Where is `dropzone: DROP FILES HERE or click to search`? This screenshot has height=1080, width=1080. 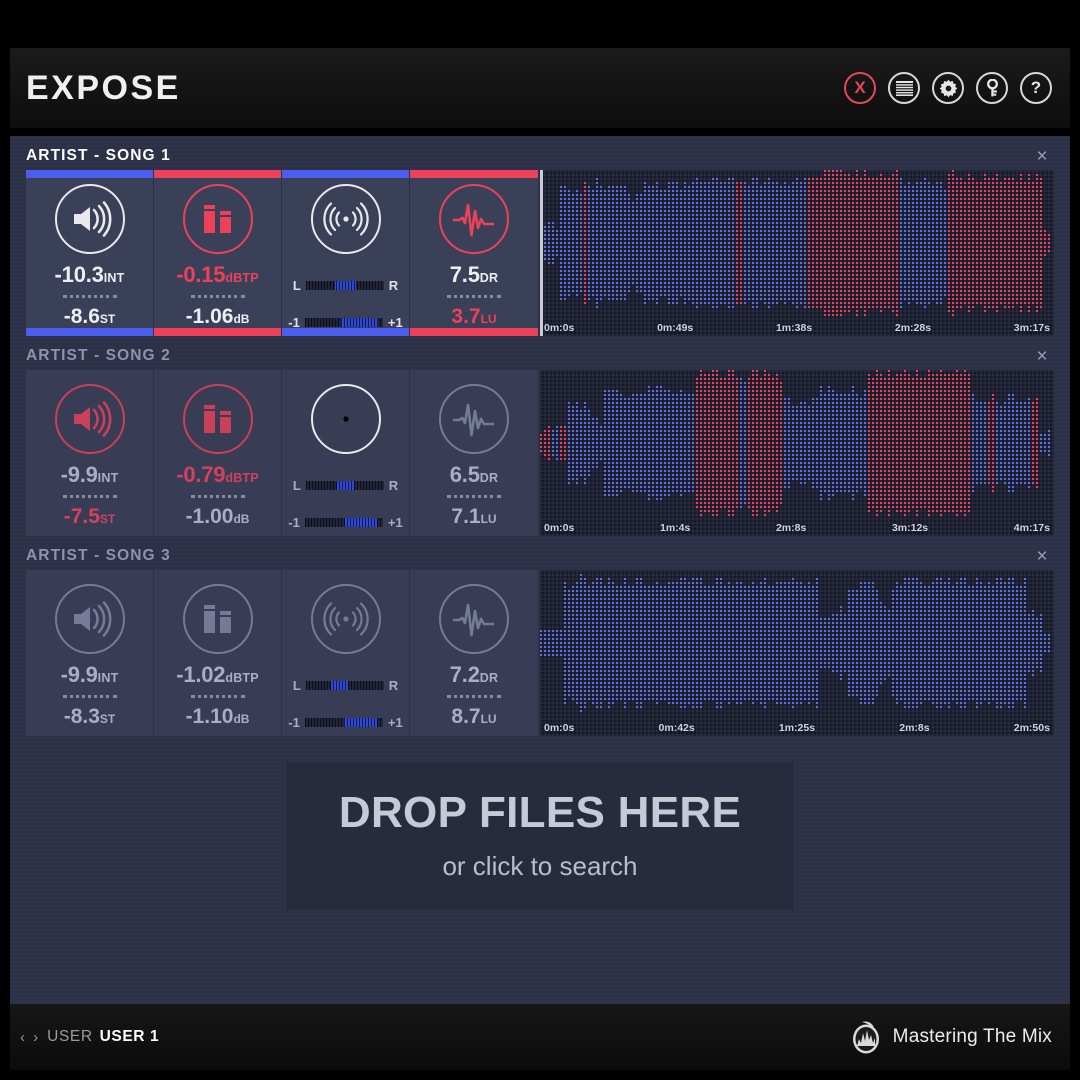 dropzone: DROP FILES HERE or click to search is located at coordinates (540, 836).